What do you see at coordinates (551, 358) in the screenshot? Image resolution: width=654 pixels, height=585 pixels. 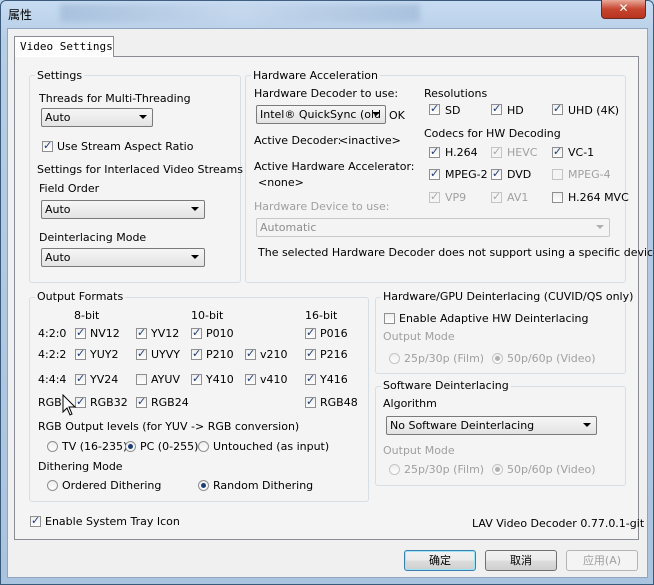 I see `hw-deint-video-label: 50p/60p (Video)` at bounding box center [551, 358].